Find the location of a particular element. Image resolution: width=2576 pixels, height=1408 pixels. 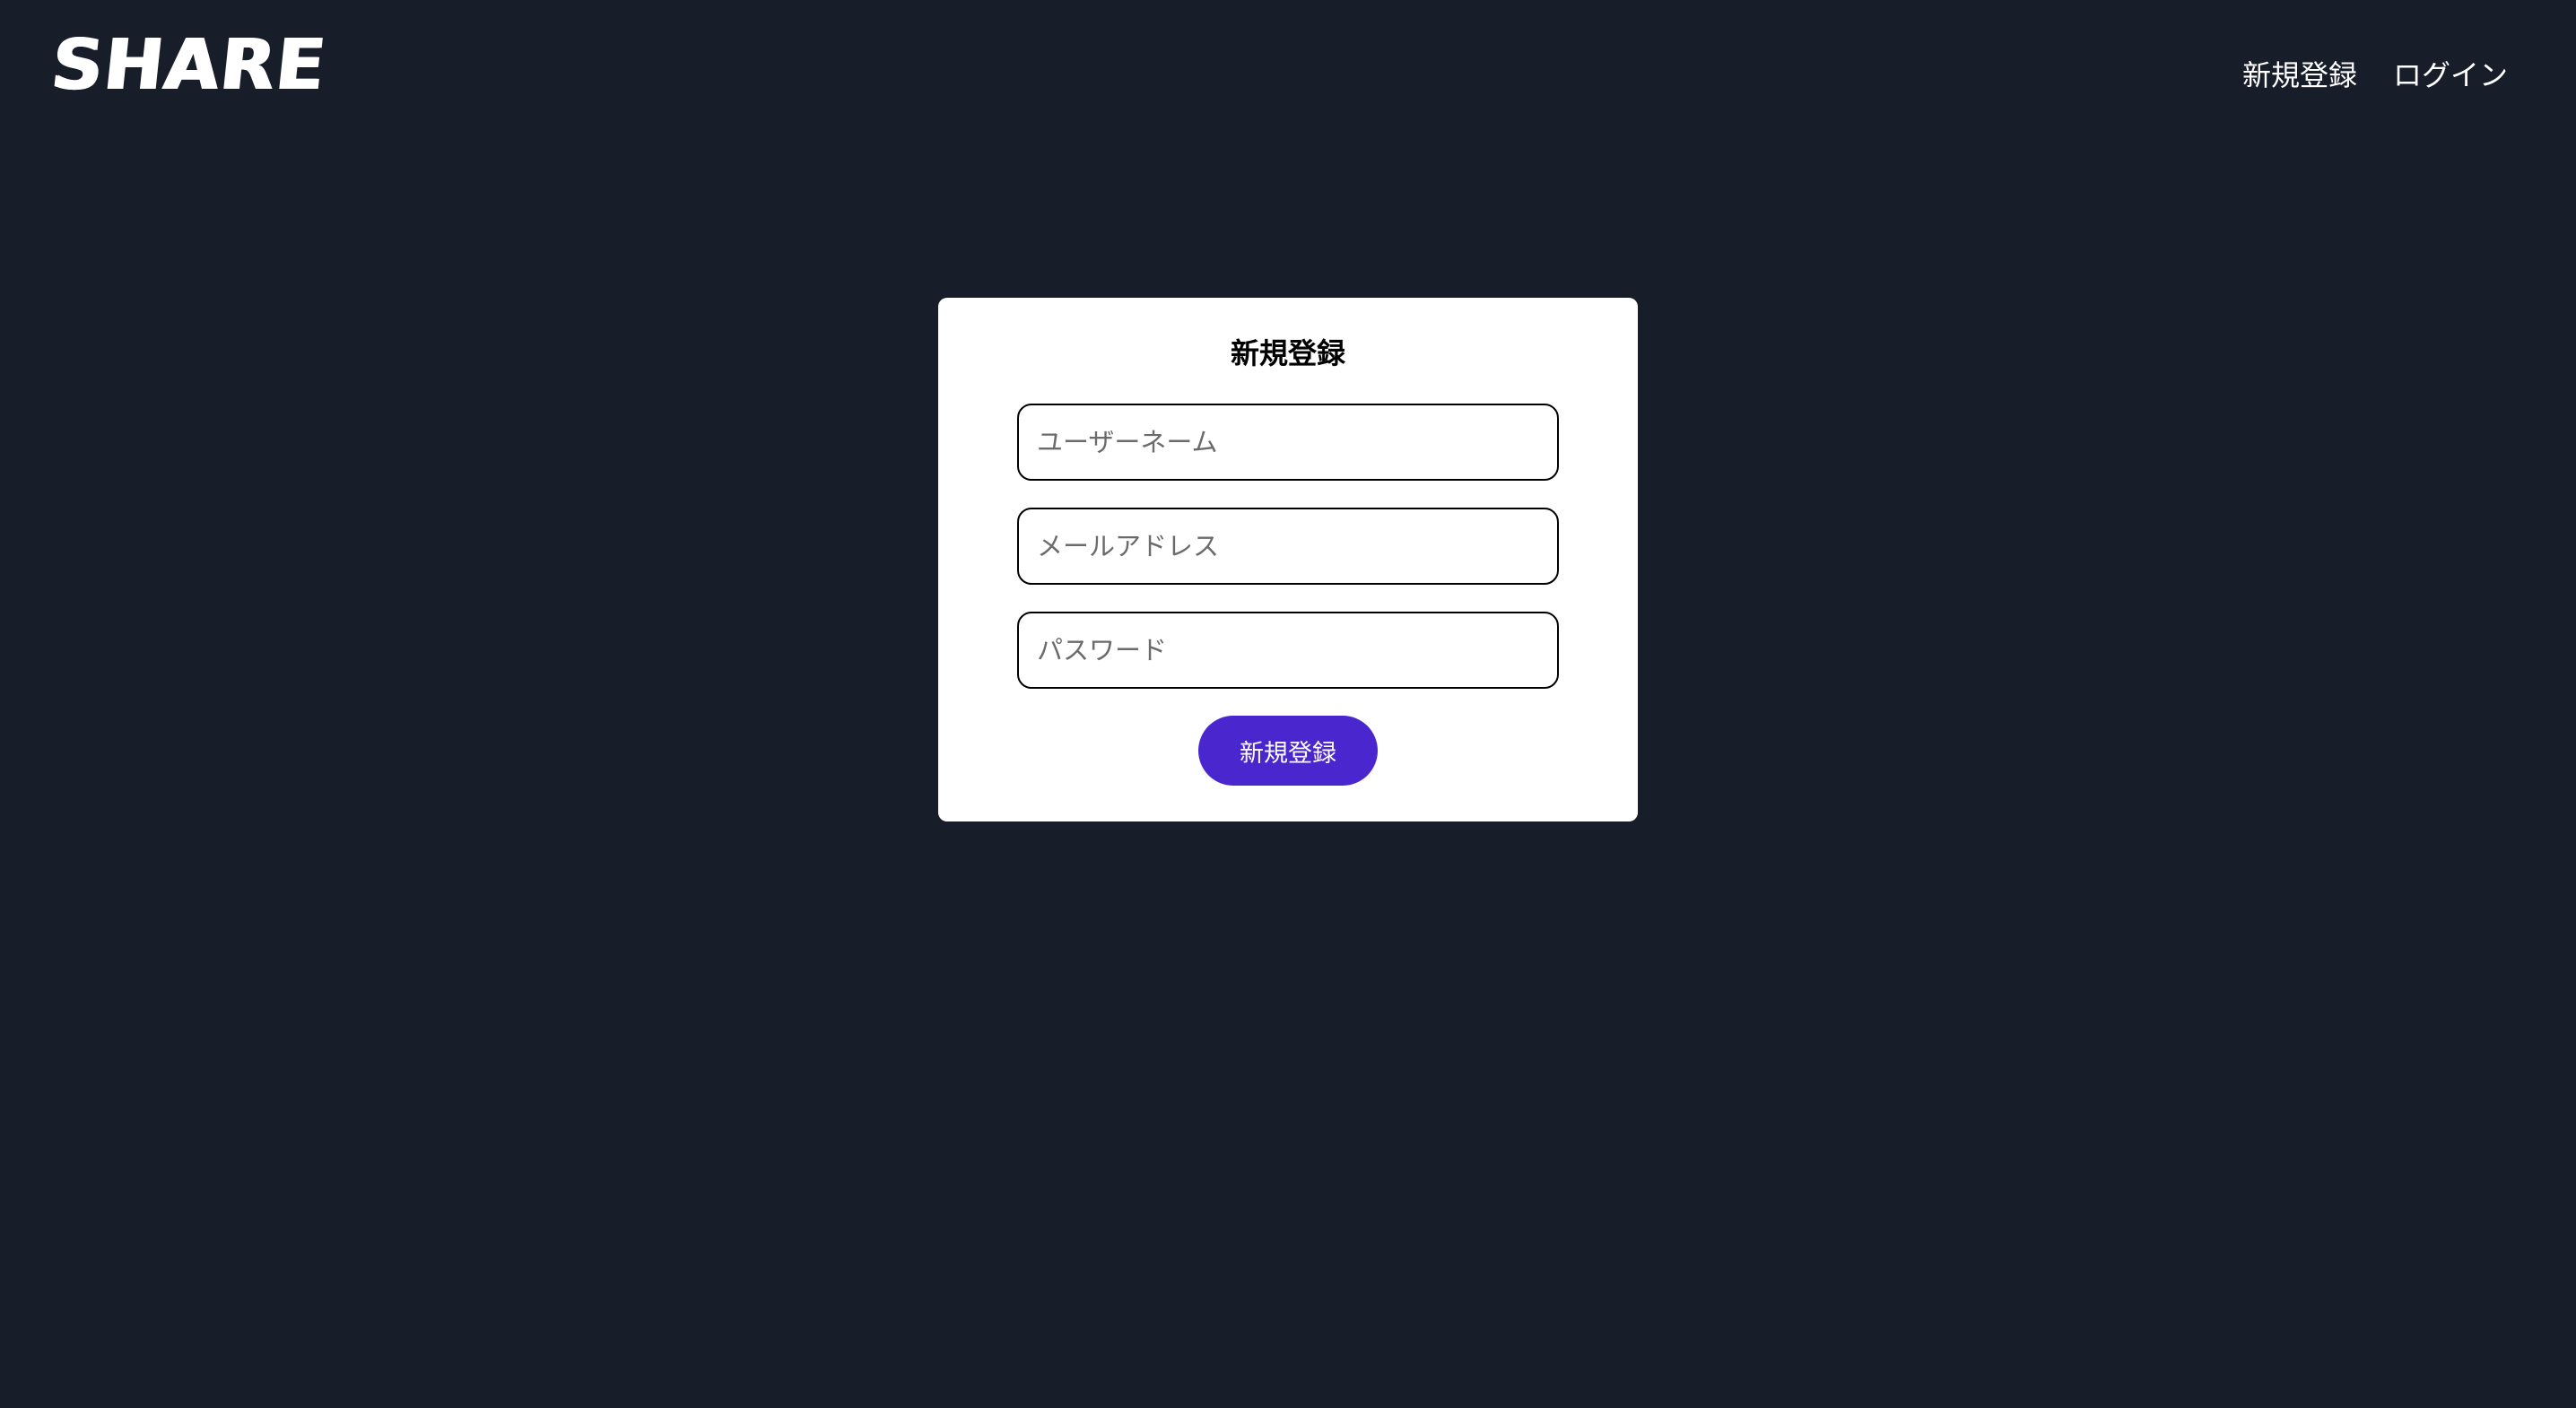

nav-login-link: ログイン is located at coordinates (2450, 75).